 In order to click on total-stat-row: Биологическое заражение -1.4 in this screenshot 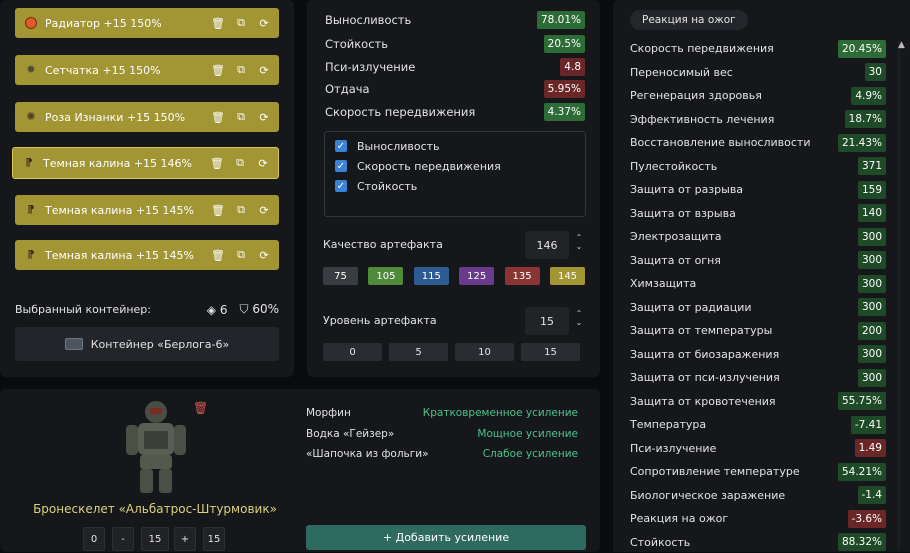, I will do `click(758, 495)`.